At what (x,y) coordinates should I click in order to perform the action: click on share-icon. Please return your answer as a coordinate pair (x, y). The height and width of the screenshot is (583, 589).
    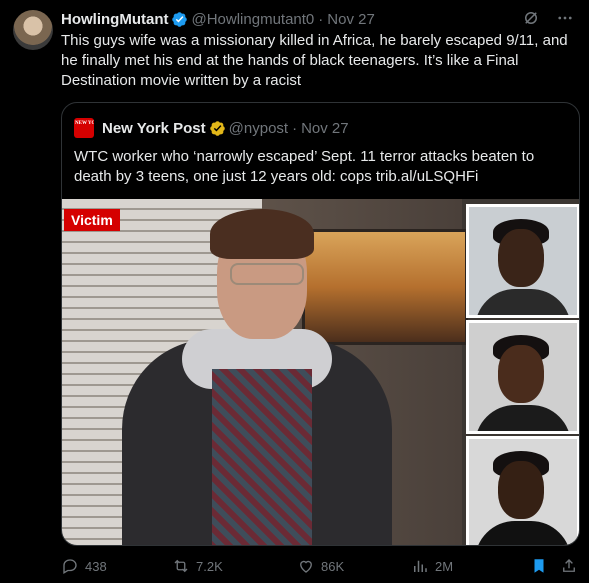
    Looking at the image, I should click on (569, 565).